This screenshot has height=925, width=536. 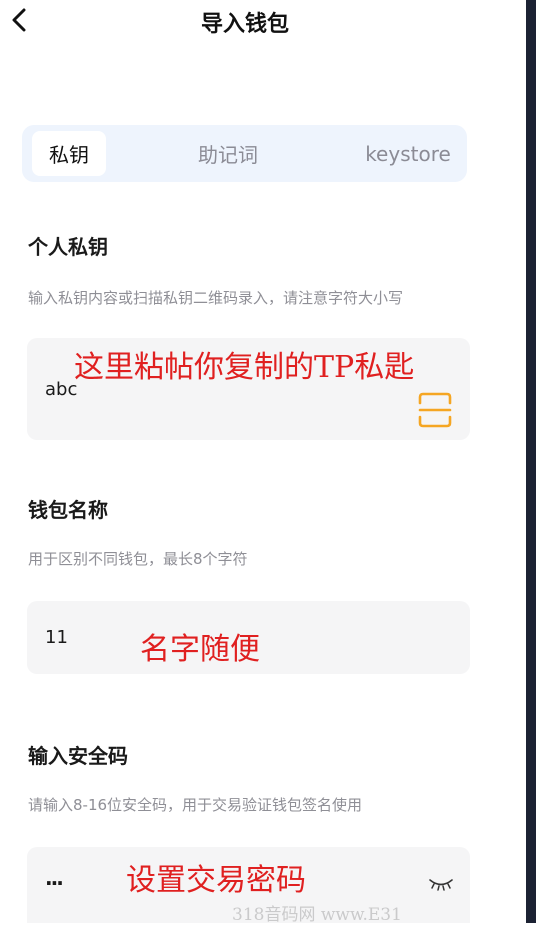 I want to click on right-edge-strip, so click(x=531, y=461).